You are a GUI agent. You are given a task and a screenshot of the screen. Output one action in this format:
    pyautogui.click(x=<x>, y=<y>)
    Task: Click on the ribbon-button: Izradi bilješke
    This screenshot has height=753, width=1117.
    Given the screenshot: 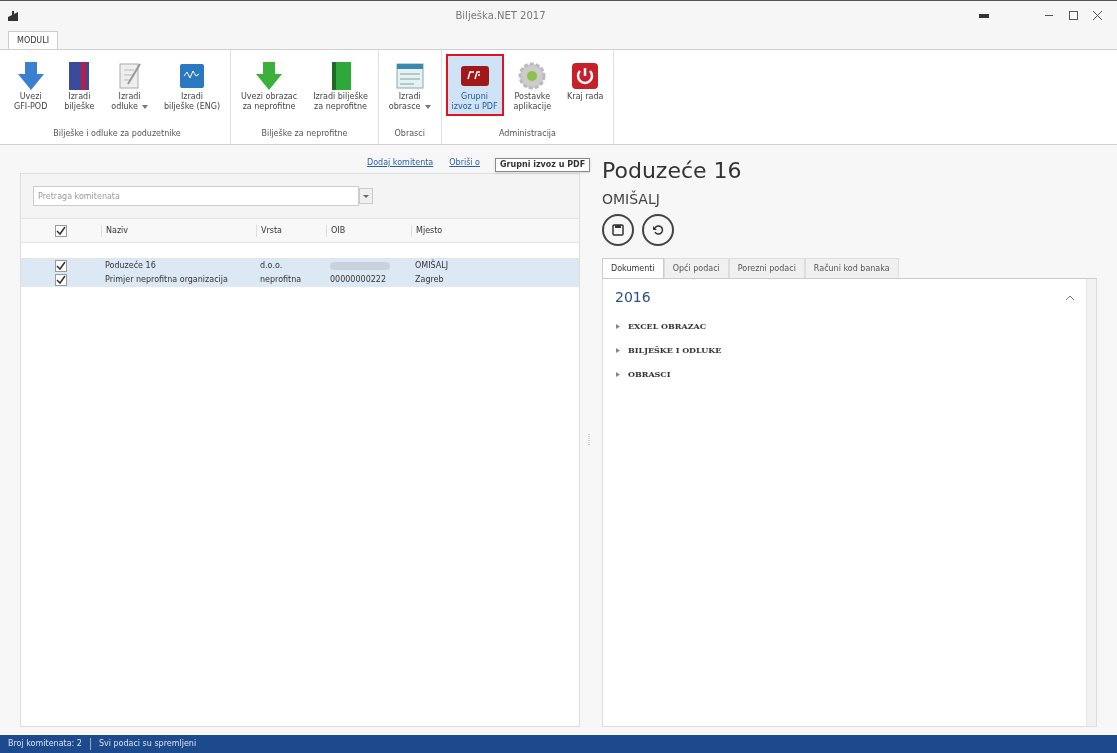 What is the action you would take?
    pyautogui.click(x=79, y=85)
    